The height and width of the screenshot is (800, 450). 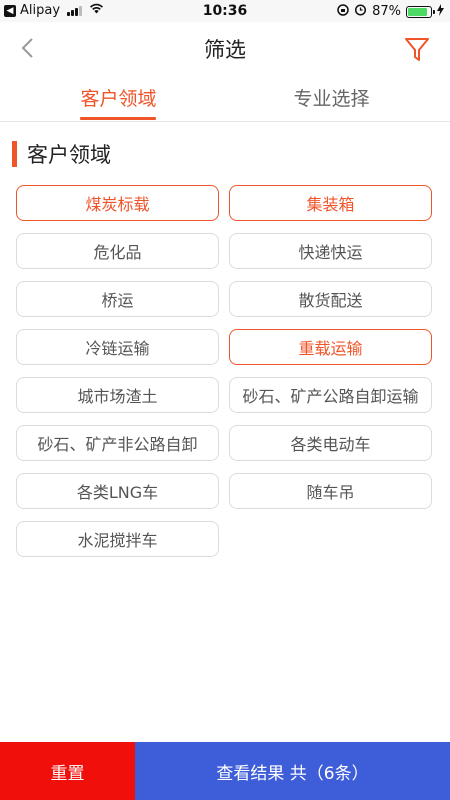 What do you see at coordinates (117, 491) in the screenshot?
I see `option-chip: 各类LNG车` at bounding box center [117, 491].